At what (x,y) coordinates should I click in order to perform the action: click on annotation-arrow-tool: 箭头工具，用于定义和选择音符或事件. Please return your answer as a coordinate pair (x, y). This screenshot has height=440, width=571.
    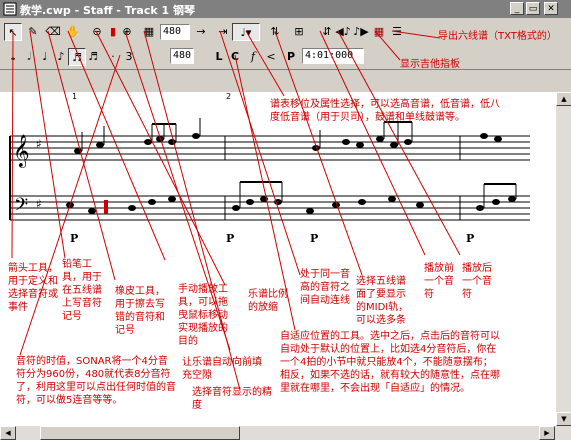
    Looking at the image, I should click on (33, 288).